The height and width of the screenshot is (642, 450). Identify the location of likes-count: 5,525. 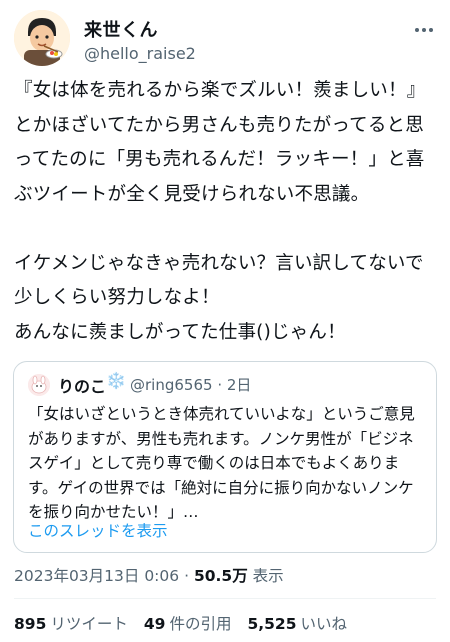
(272, 624).